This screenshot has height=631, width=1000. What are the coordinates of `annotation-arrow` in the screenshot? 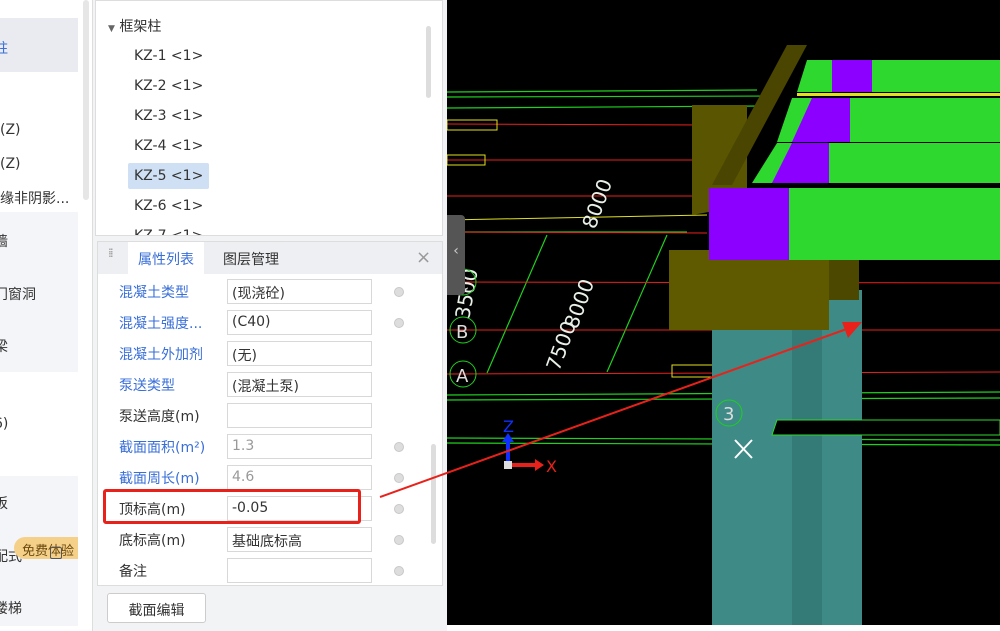 It's located at (620, 410).